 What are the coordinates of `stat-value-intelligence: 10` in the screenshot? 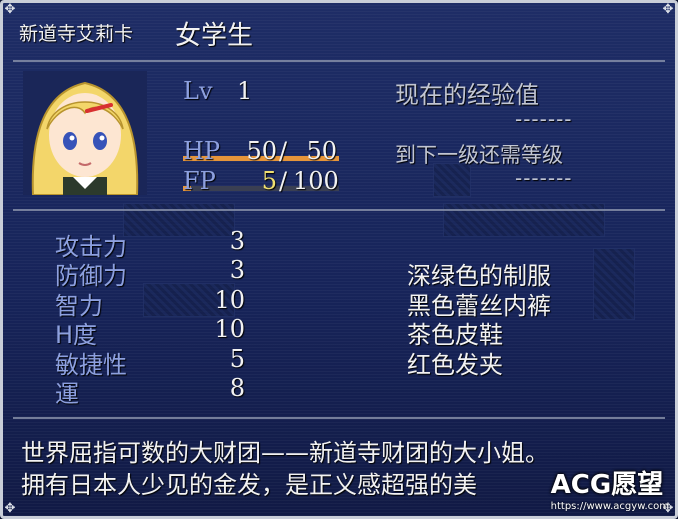 It's located at (229, 300).